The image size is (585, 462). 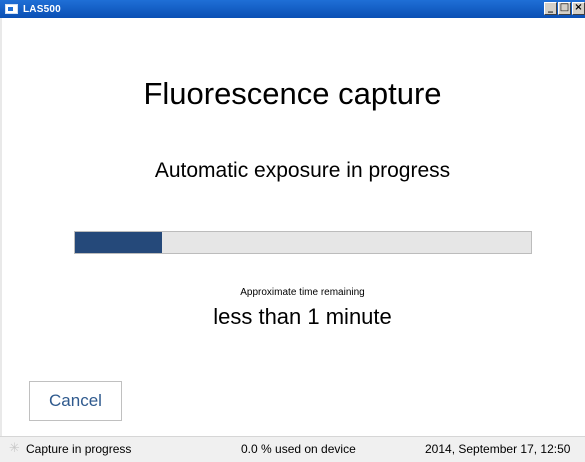 What do you see at coordinates (75, 401) in the screenshot?
I see `cancel-button: Cancel` at bounding box center [75, 401].